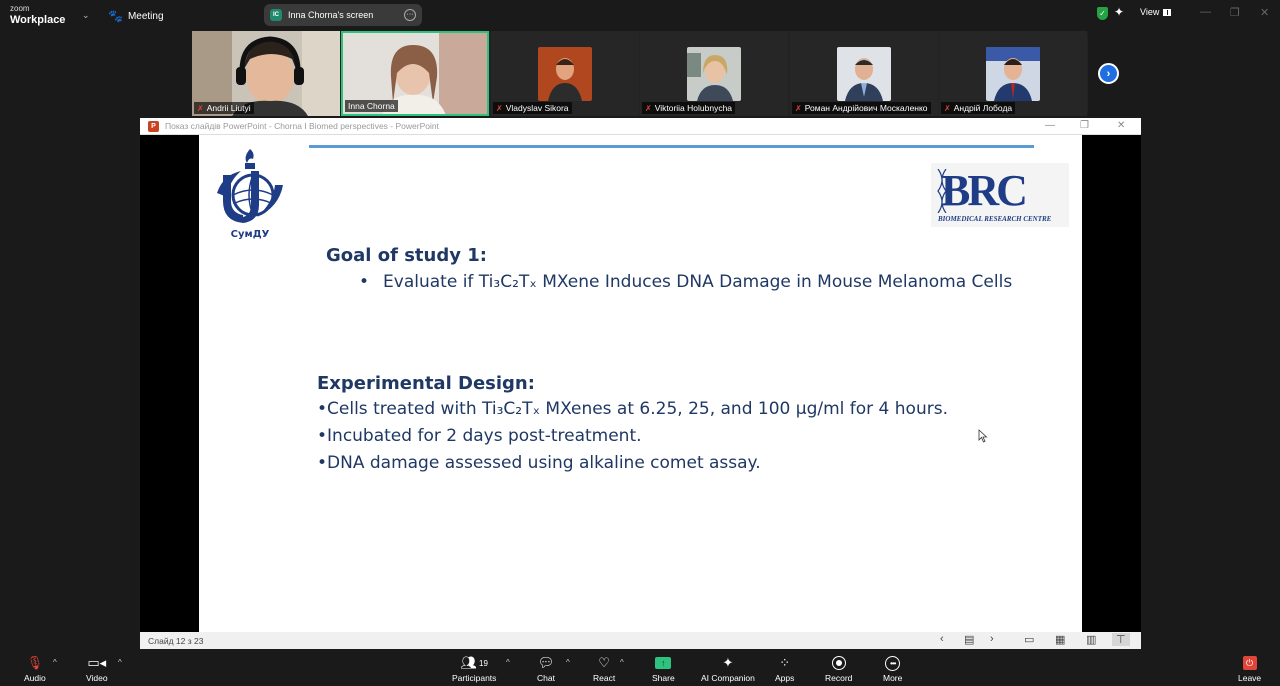 Image resolution: width=1280 pixels, height=686 pixels. I want to click on chevron-down-icon: ⌄, so click(86, 15).